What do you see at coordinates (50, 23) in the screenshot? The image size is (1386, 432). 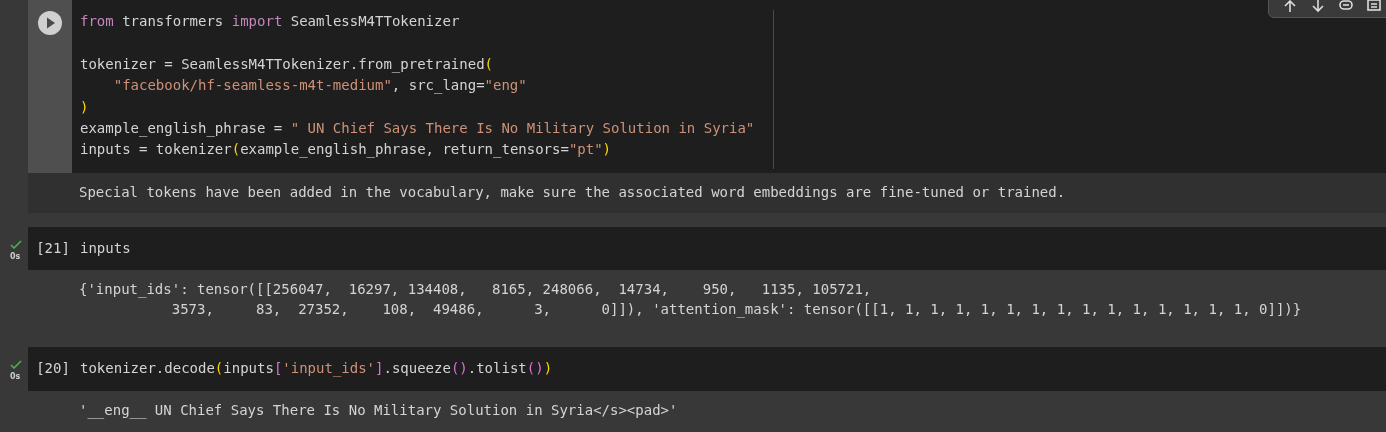 I see `run-button` at bounding box center [50, 23].